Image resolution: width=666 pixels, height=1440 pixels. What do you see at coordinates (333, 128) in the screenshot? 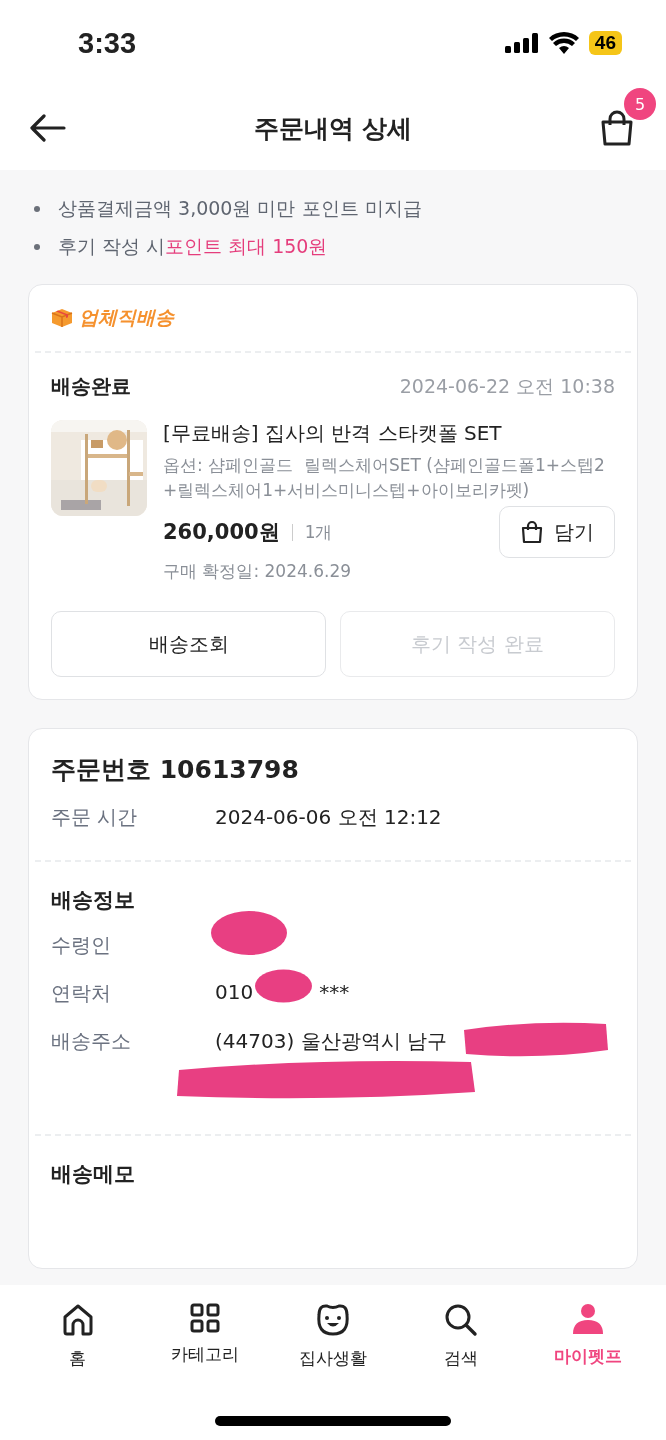
I see `page-title: 주문내역 상세` at bounding box center [333, 128].